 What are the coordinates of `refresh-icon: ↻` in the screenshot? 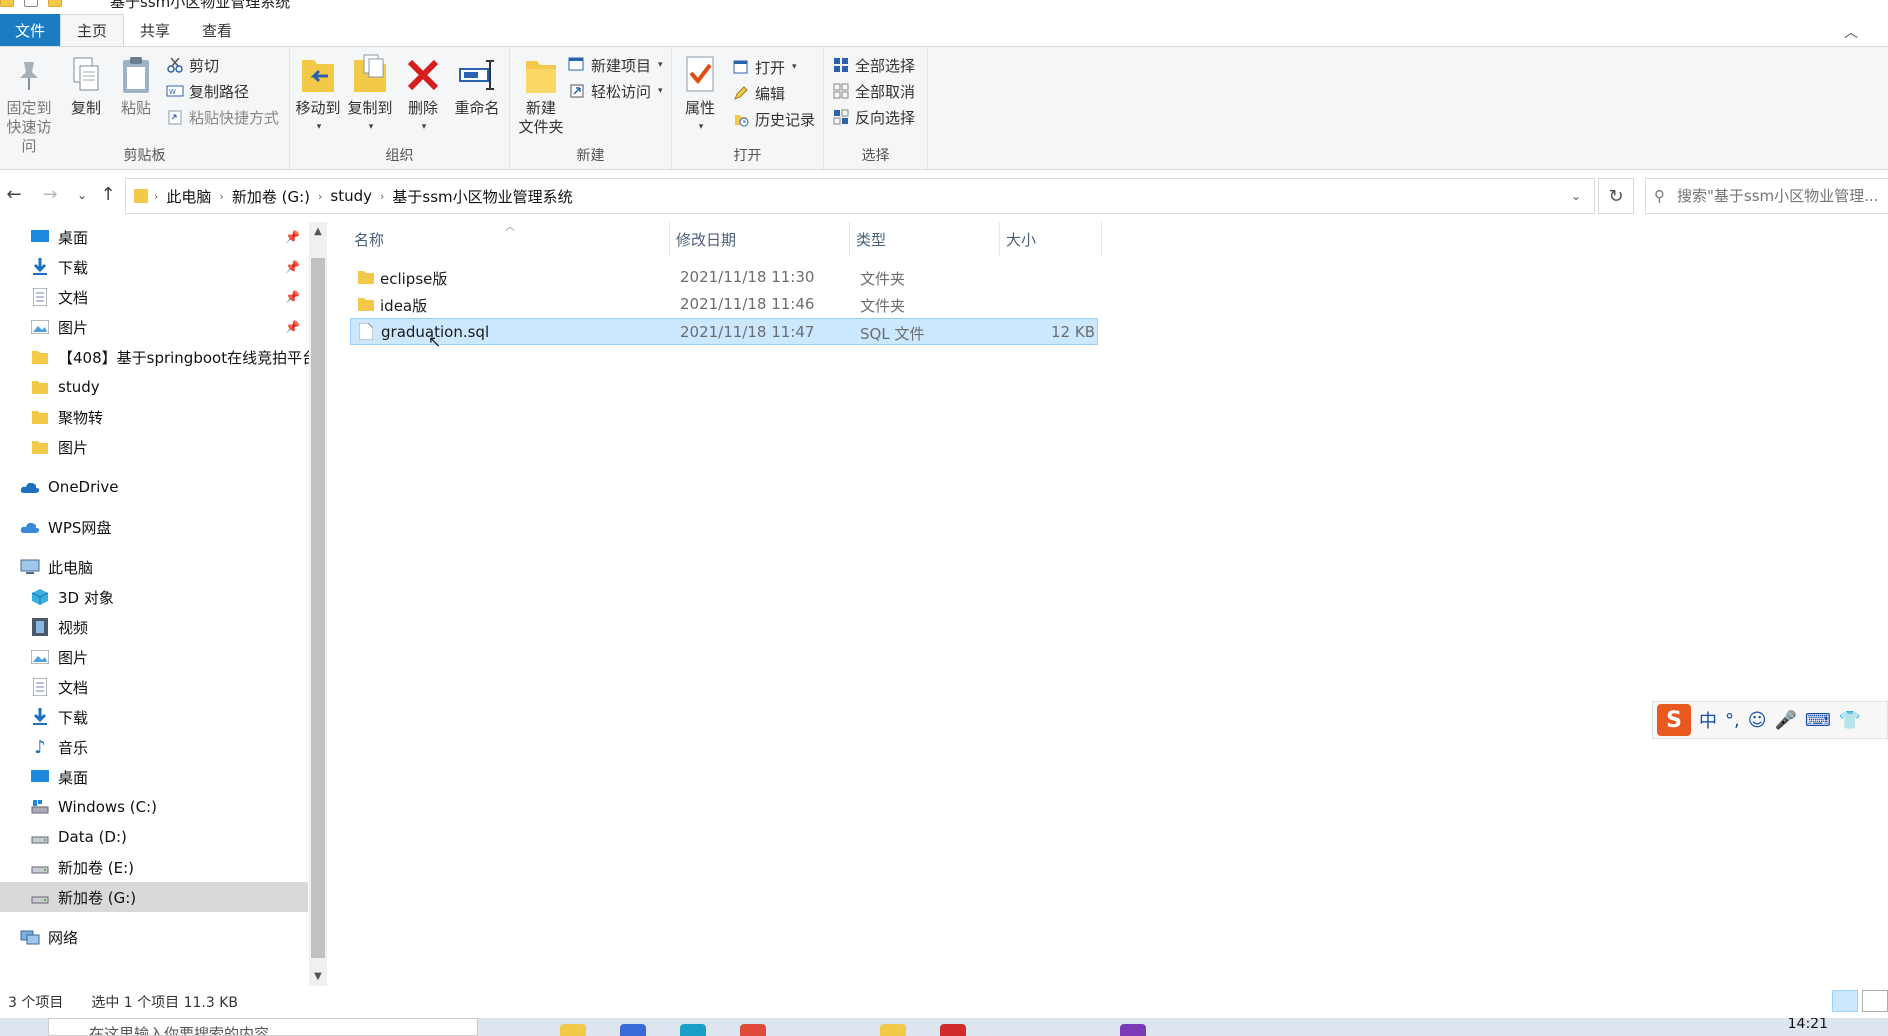 It's located at (1616, 196).